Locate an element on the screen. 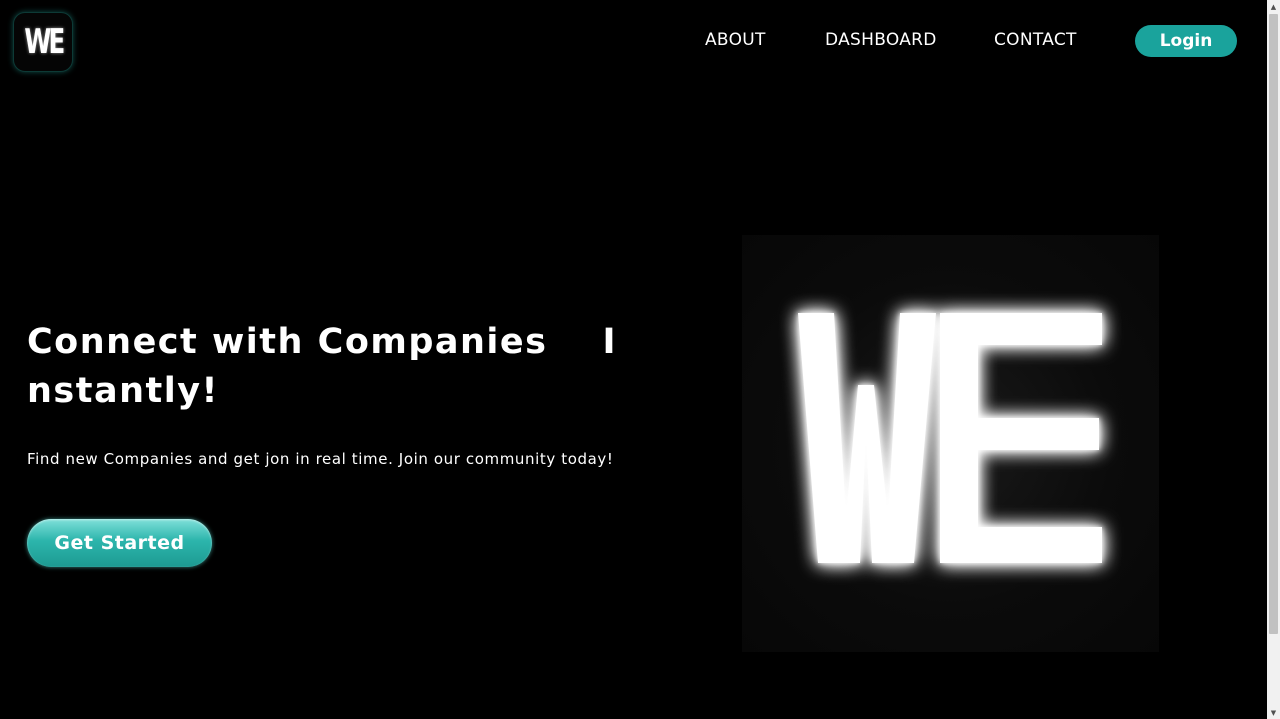 This screenshot has width=1280, height=719. vertical-scrollbar: ▲ ▼ is located at coordinates (1273, 359).